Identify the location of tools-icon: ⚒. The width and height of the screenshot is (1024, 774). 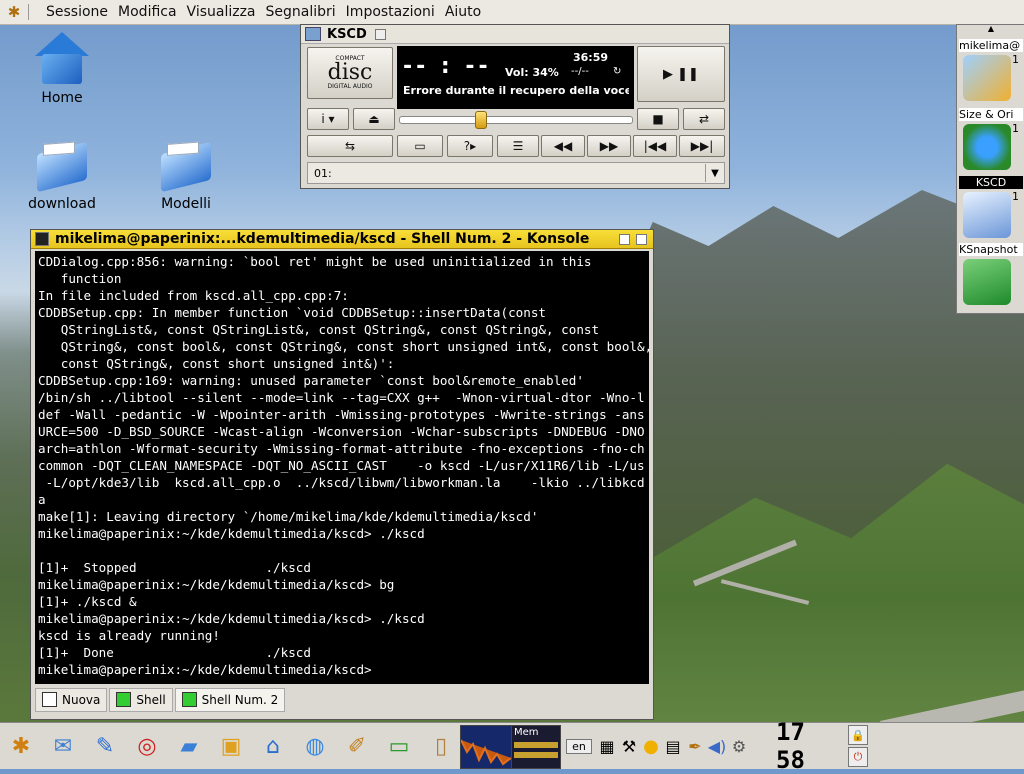
(629, 746).